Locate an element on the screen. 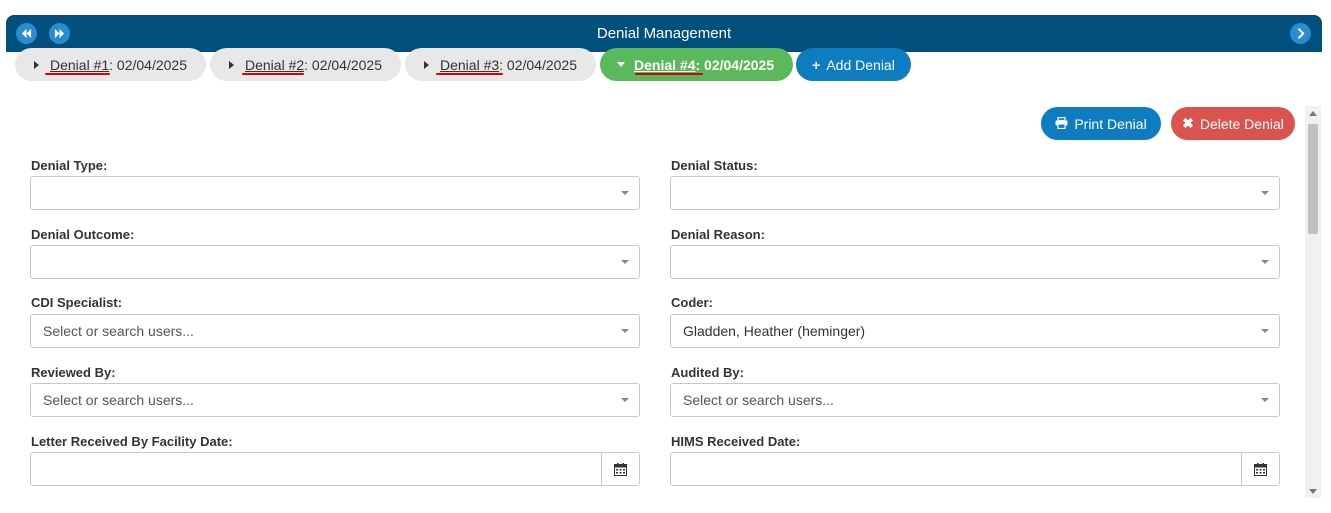 This screenshot has width=1331, height=513. denial-reason-select is located at coordinates (975, 262).